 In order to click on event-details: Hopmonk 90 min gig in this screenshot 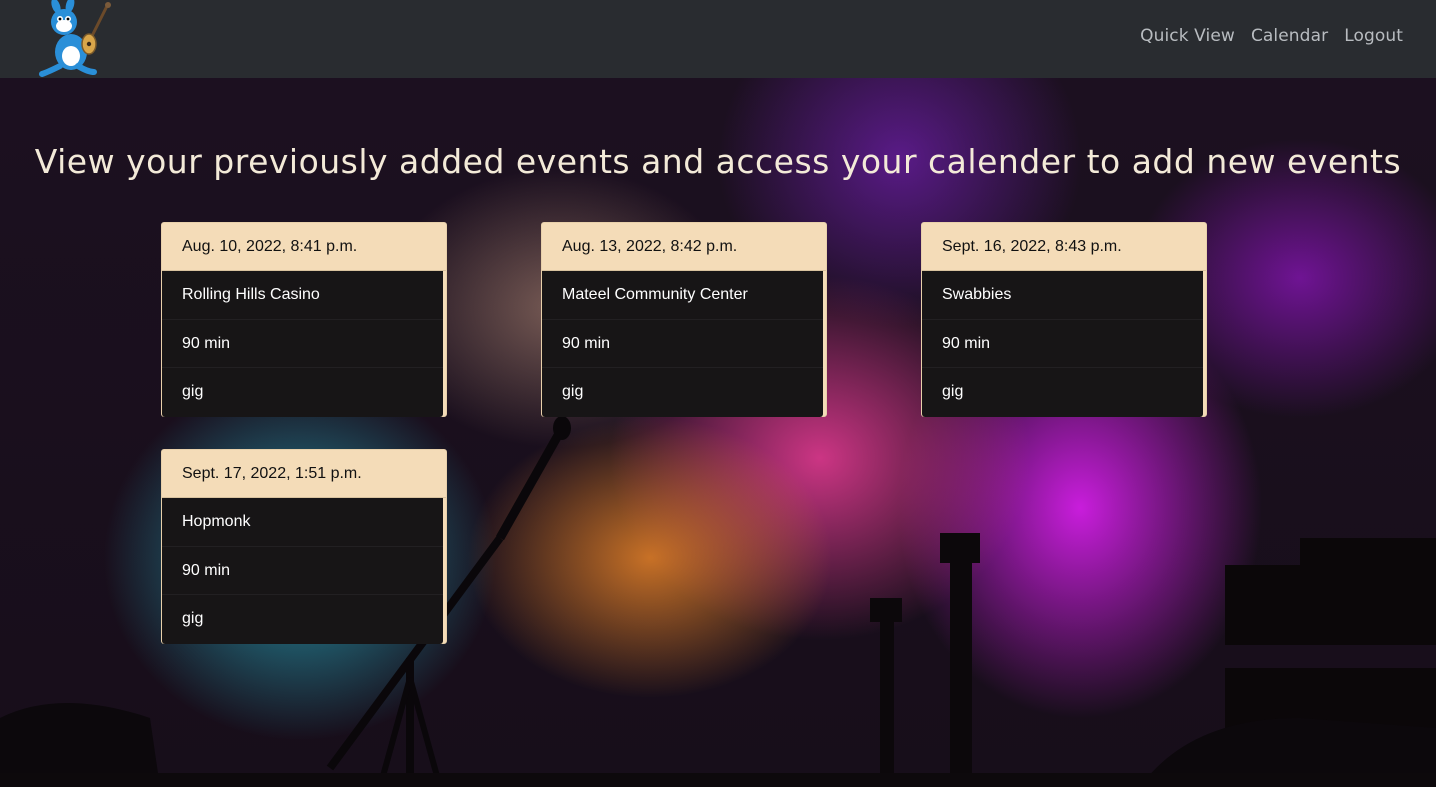, I will do `click(302, 571)`.